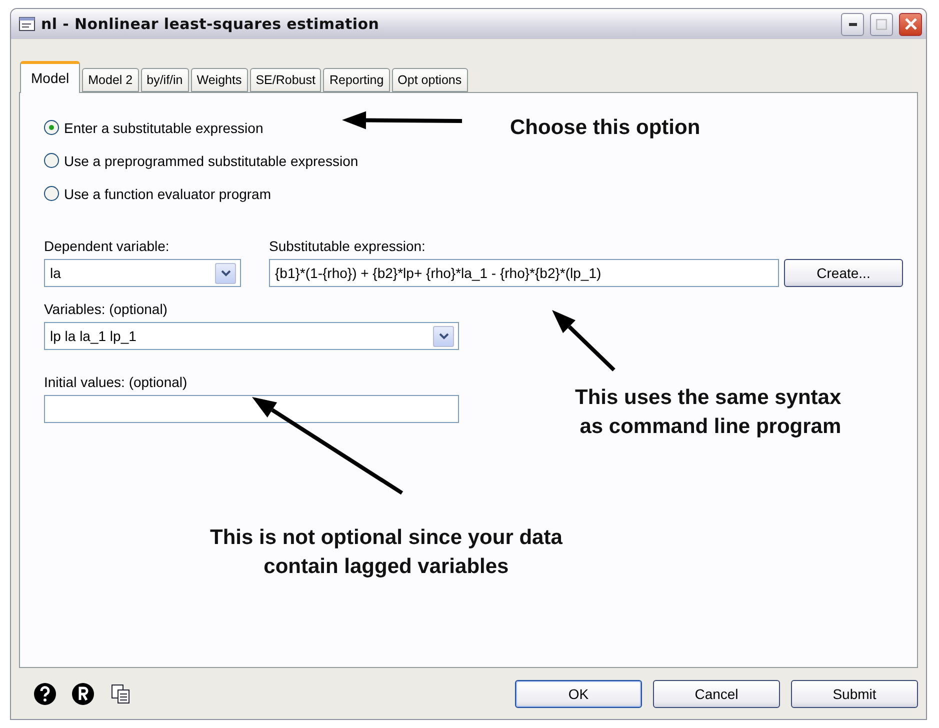  What do you see at coordinates (347, 246) in the screenshot?
I see `field-label: Substitutable expression:` at bounding box center [347, 246].